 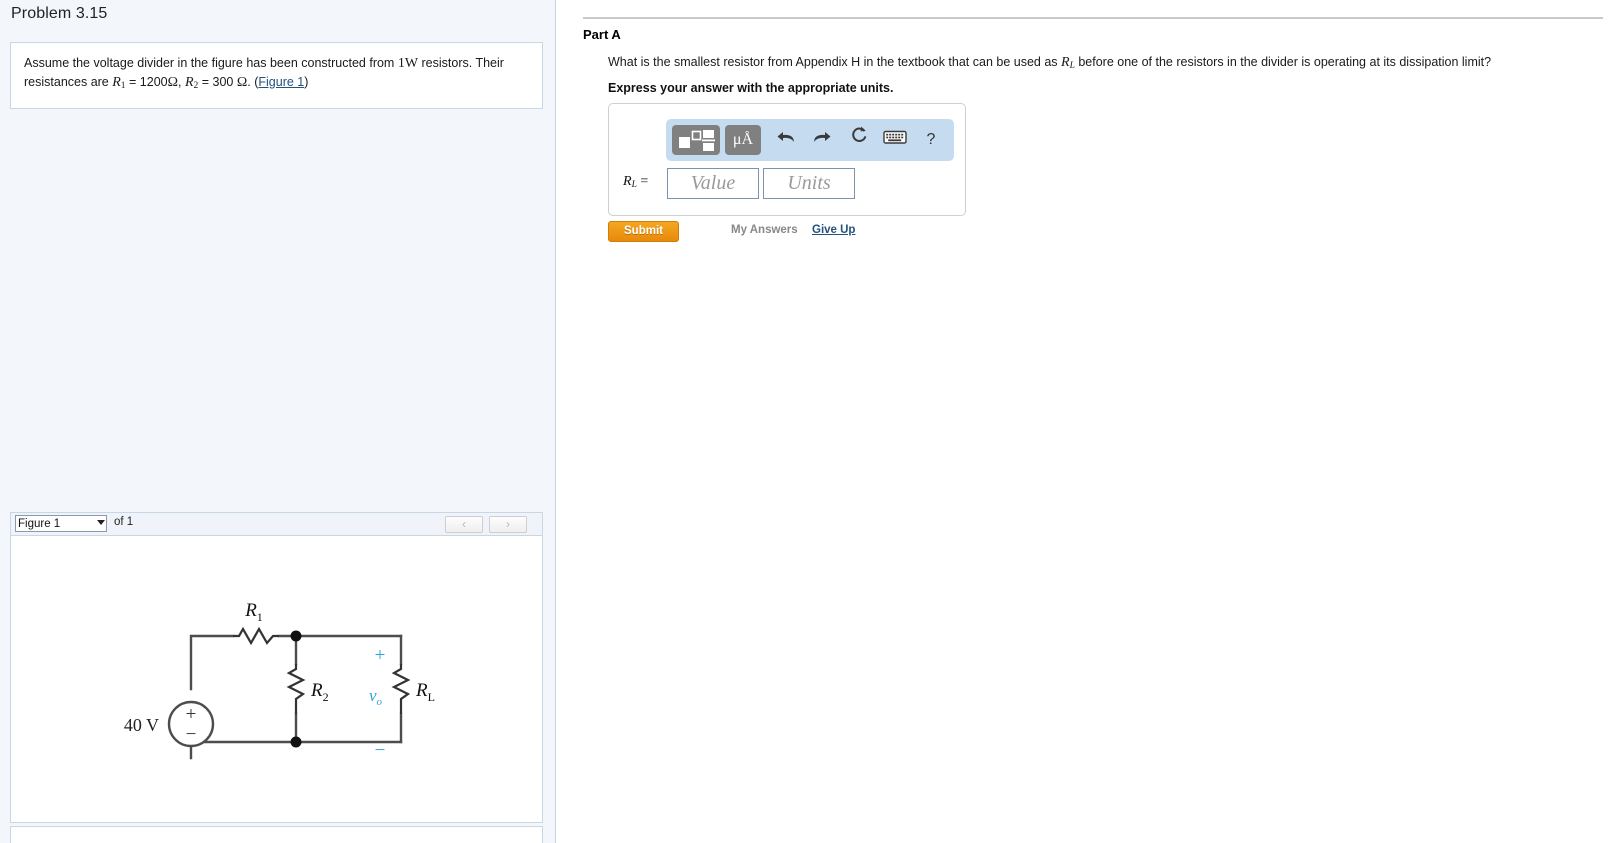 I want to click on math-toolbar: μÅ ?, so click(x=810, y=140).